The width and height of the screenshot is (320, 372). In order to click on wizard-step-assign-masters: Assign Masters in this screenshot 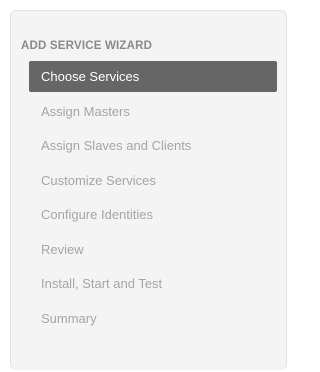, I will do `click(153, 113)`.